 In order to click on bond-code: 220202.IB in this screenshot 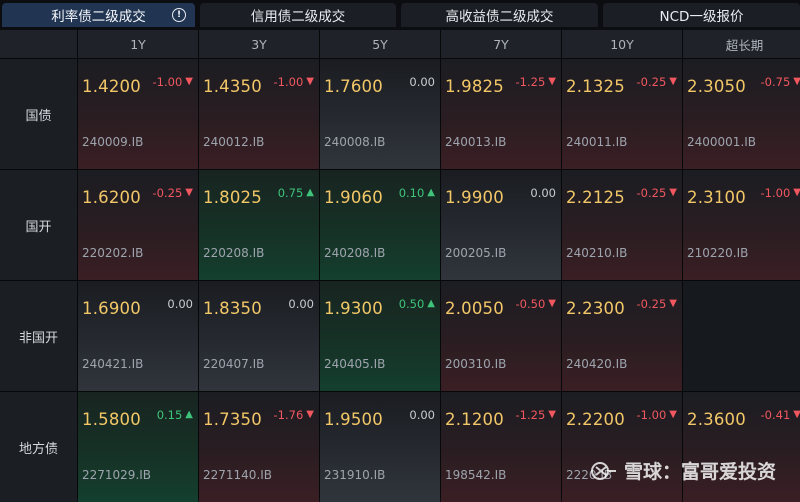, I will do `click(113, 253)`.